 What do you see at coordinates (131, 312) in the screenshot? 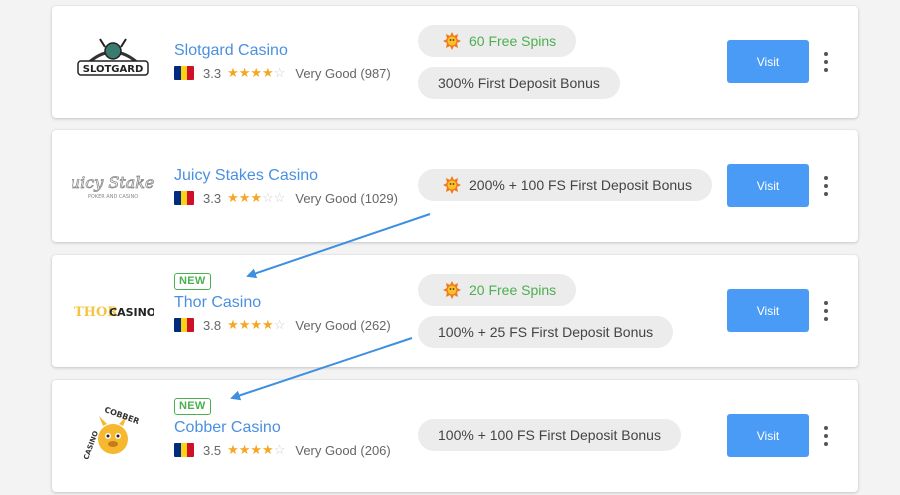
I see `svg-text: CASINO` at bounding box center [131, 312].